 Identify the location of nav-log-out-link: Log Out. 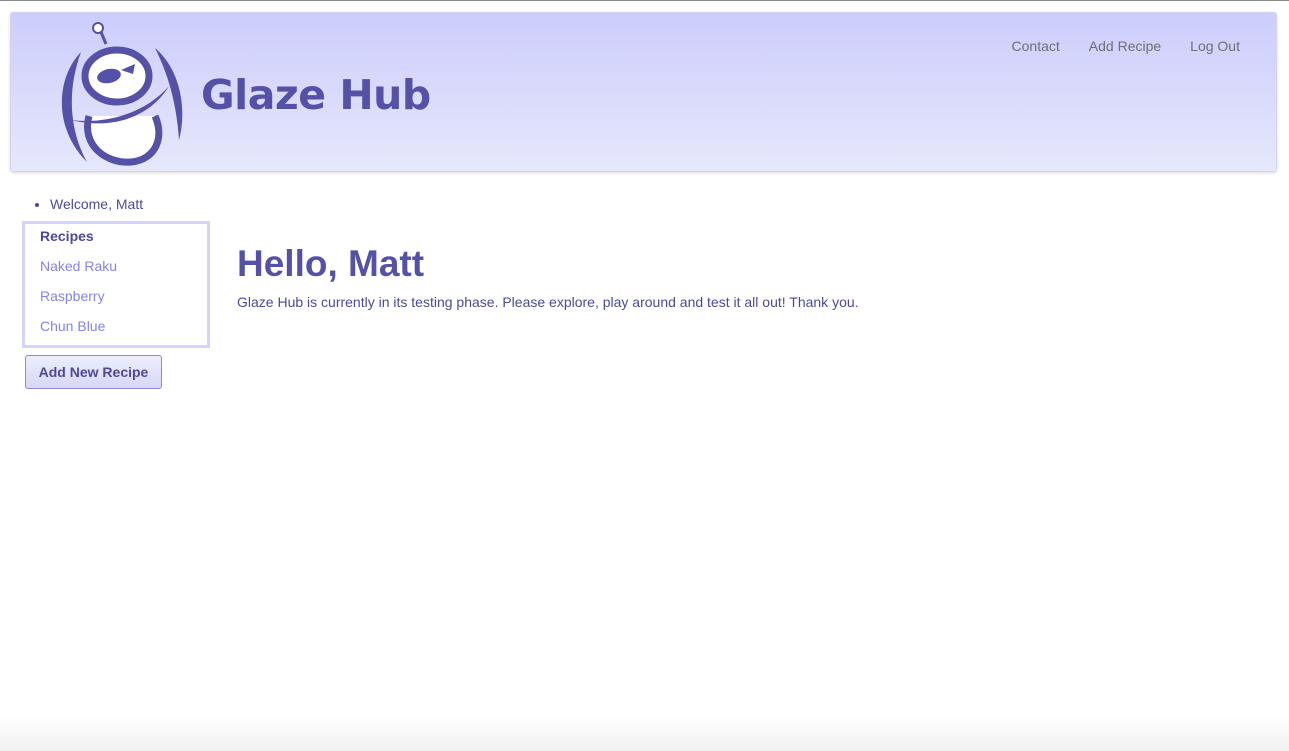
(1215, 46).